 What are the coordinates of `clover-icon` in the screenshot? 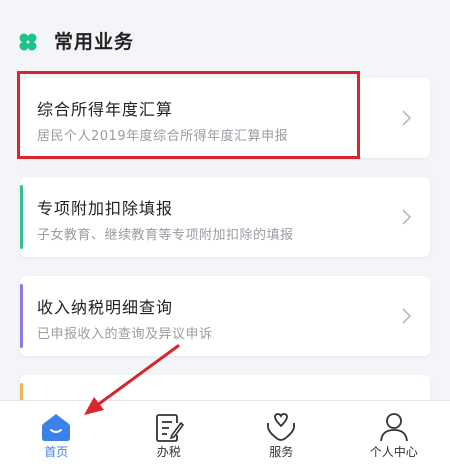 It's located at (28, 42).